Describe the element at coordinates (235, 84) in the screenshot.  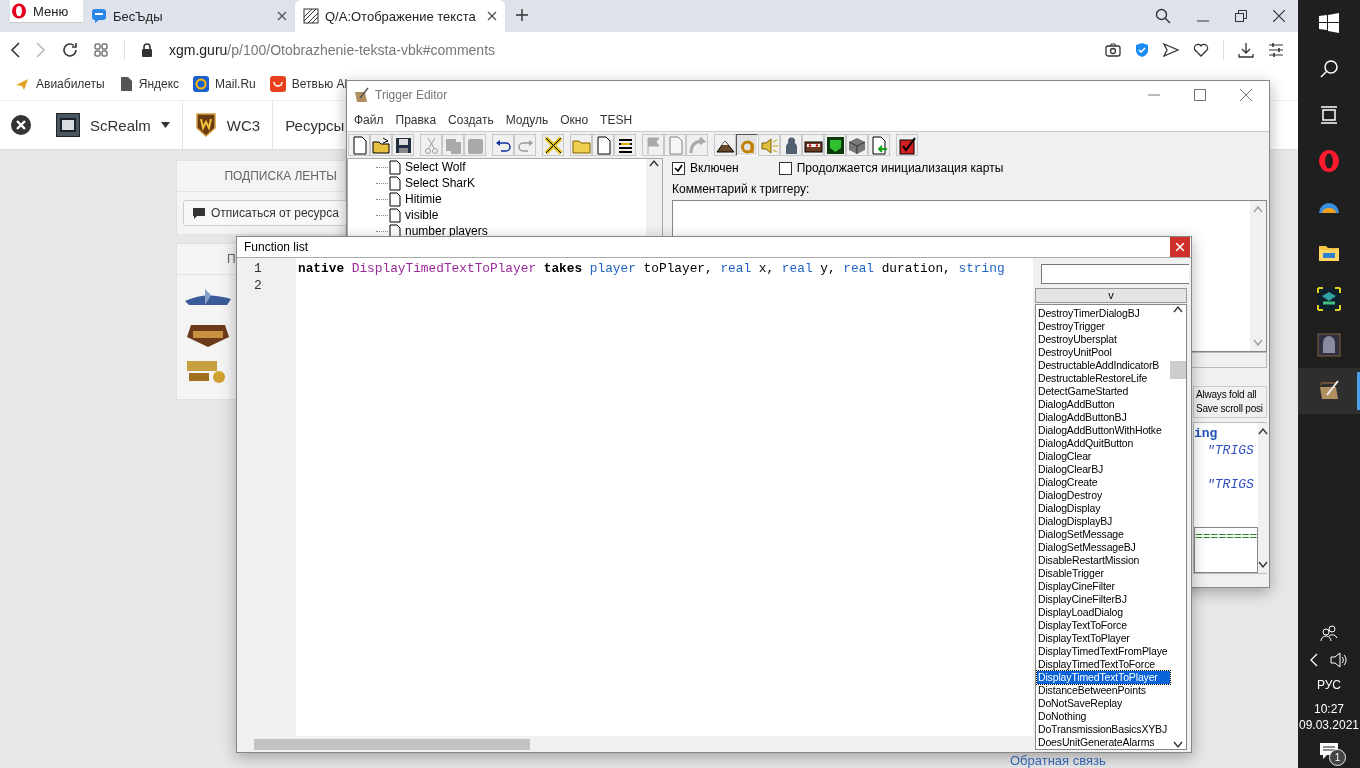
I see `bookmark-link: Mail.Ru` at that location.